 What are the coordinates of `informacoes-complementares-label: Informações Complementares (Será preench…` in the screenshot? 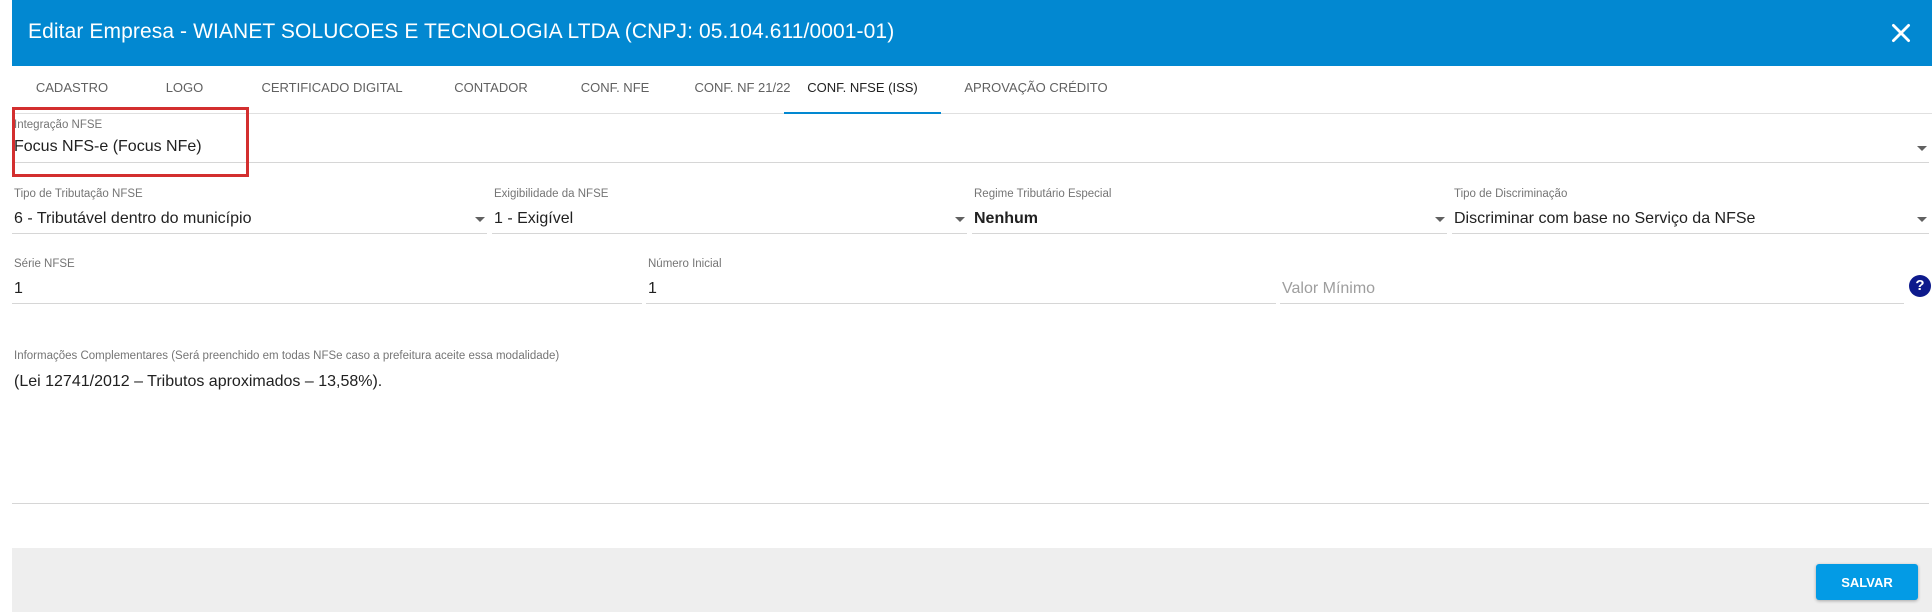 It's located at (287, 356).